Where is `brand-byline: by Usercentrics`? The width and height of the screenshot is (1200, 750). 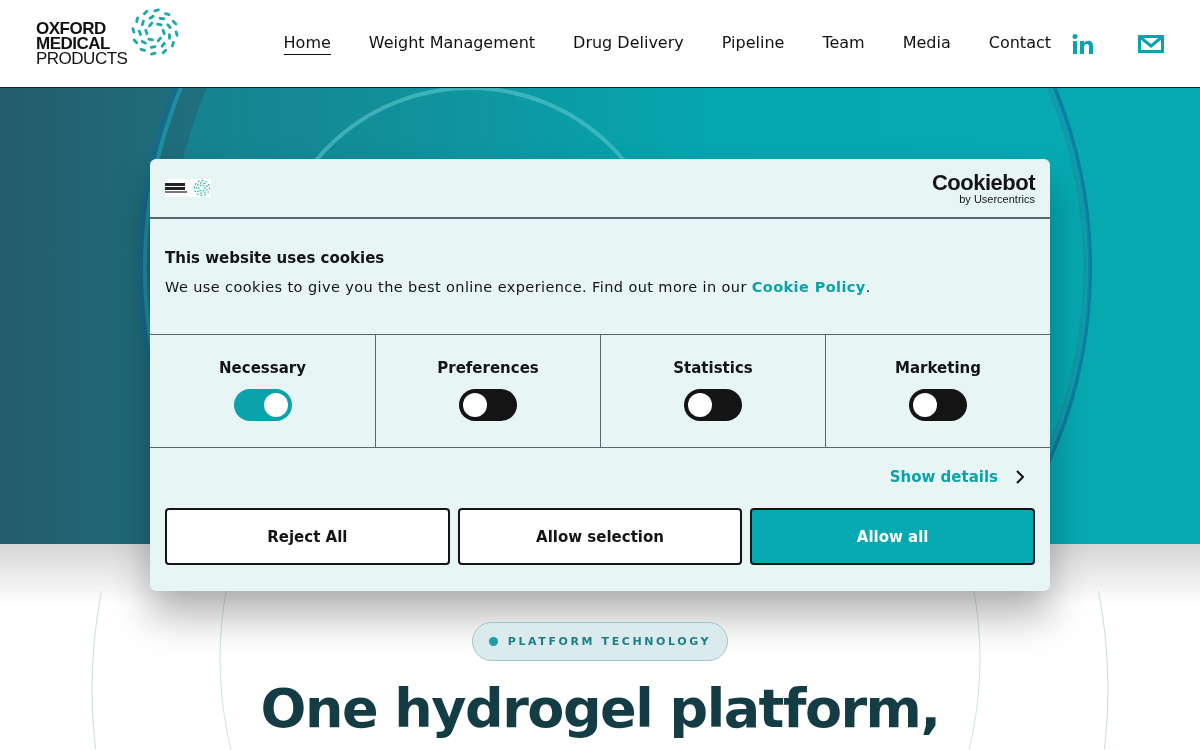
brand-byline: by Usercentrics is located at coordinates (997, 199).